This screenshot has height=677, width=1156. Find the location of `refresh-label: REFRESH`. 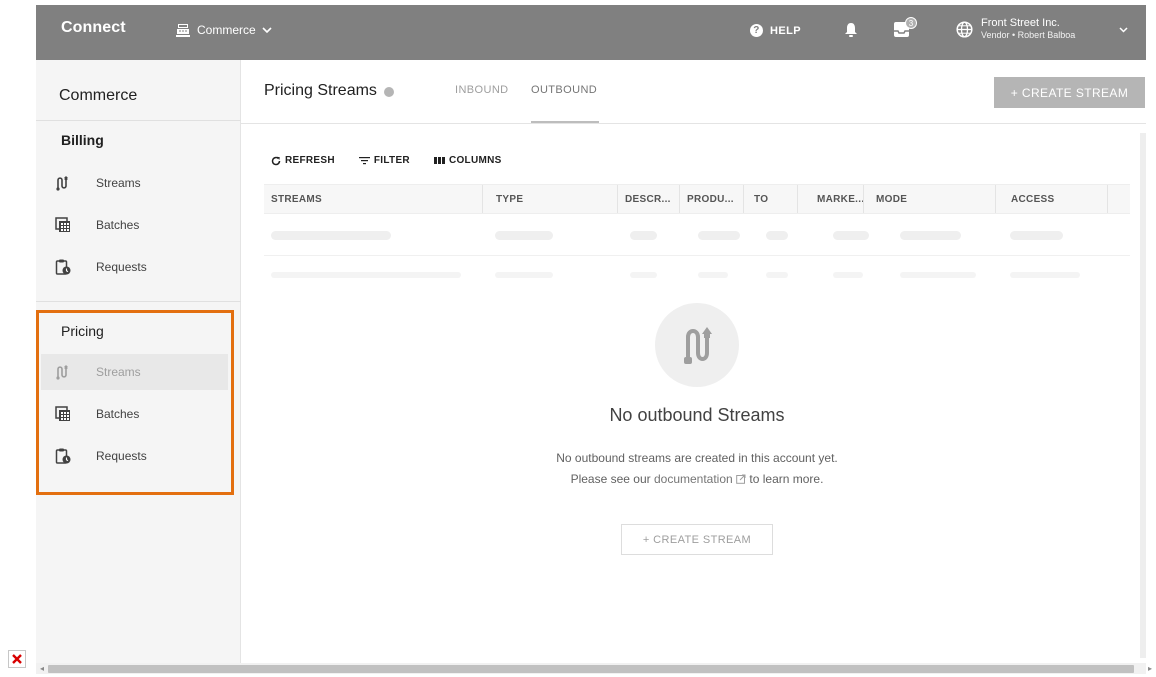

refresh-label: REFRESH is located at coordinates (310, 160).